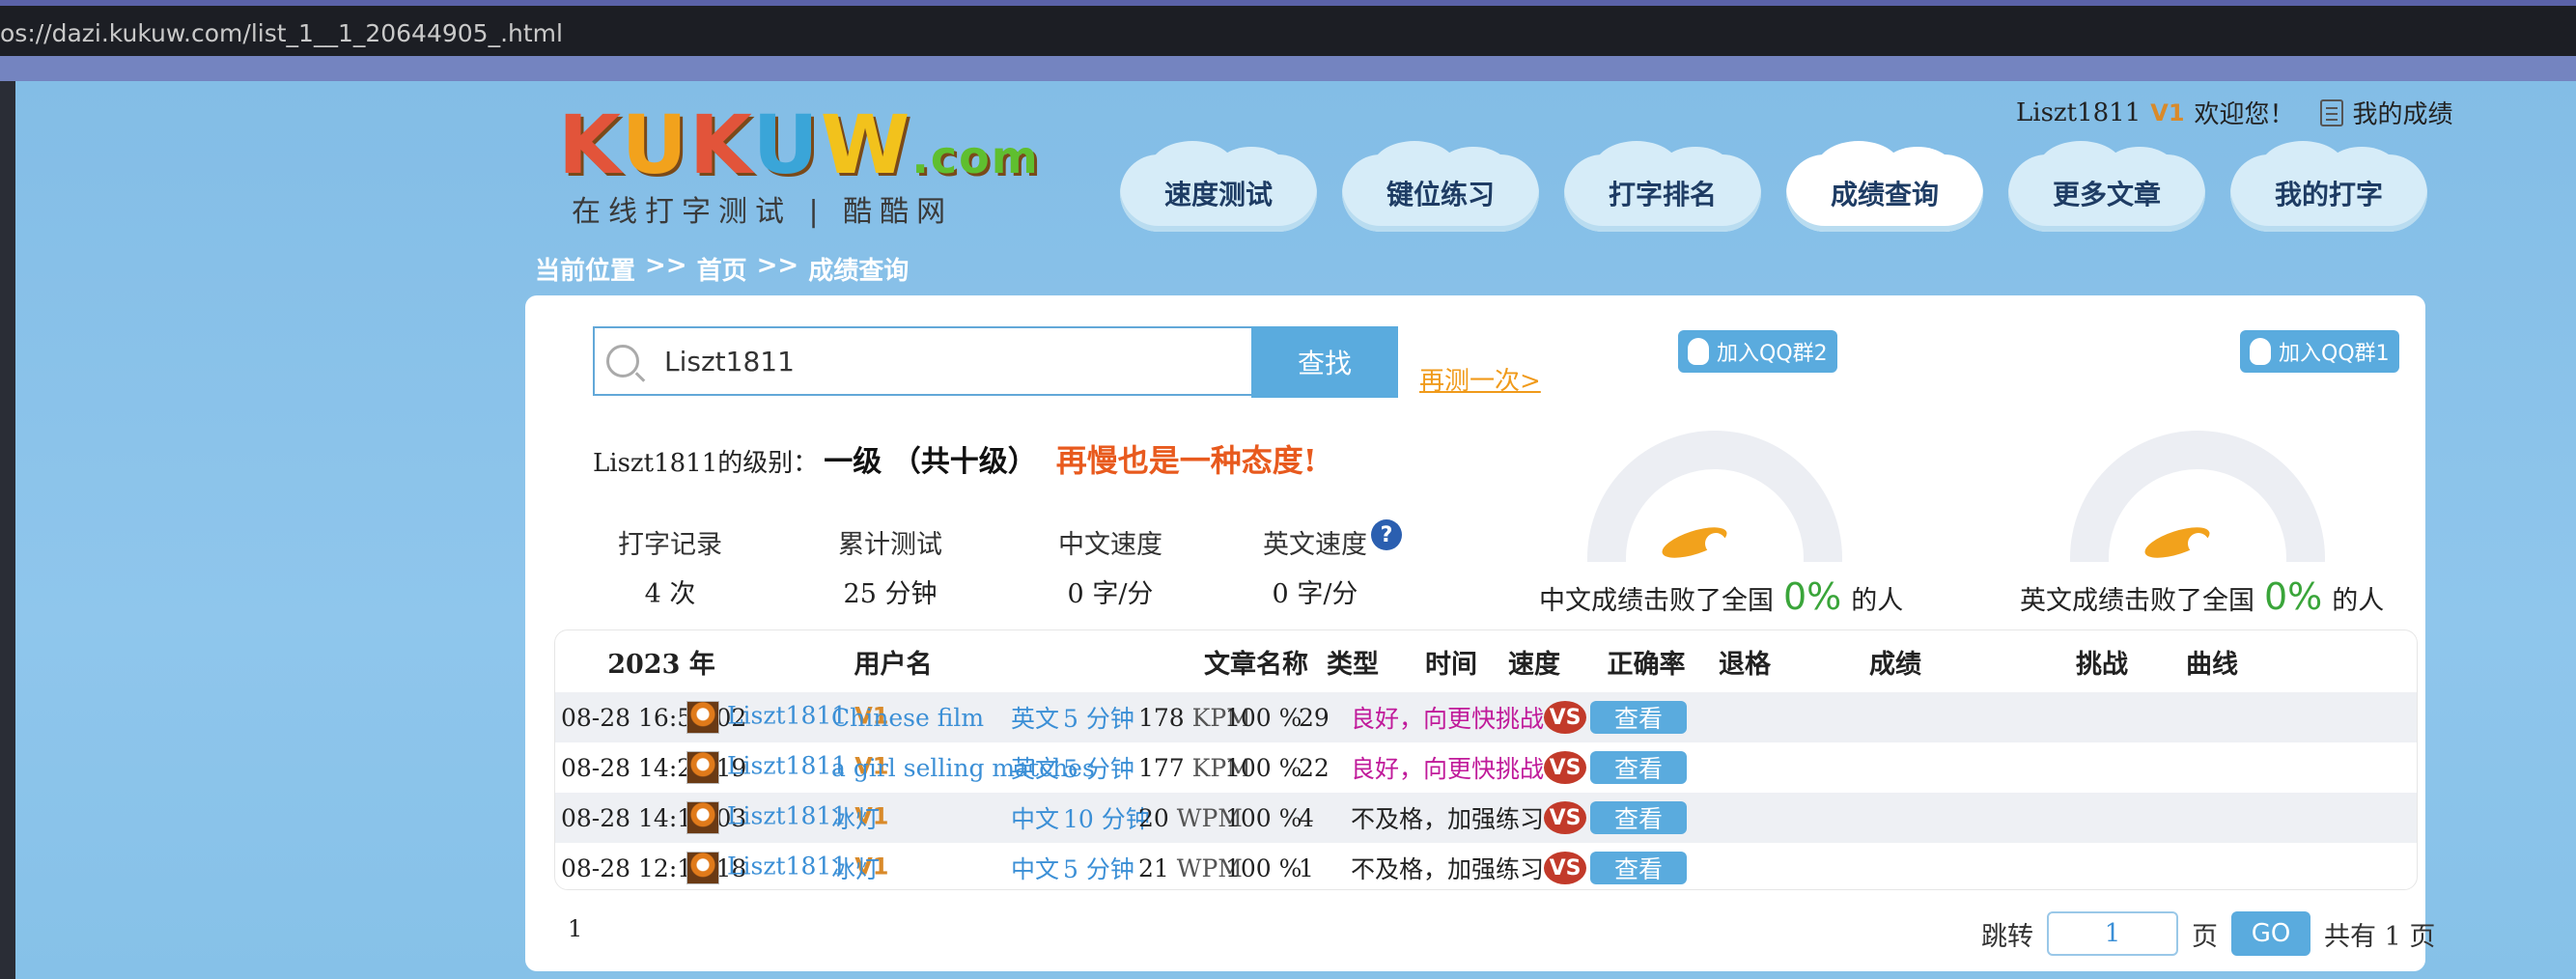 The height and width of the screenshot is (979, 2576). What do you see at coordinates (1186, 460) in the screenshot?
I see `level-motto: 再慢也是一种态度!` at bounding box center [1186, 460].